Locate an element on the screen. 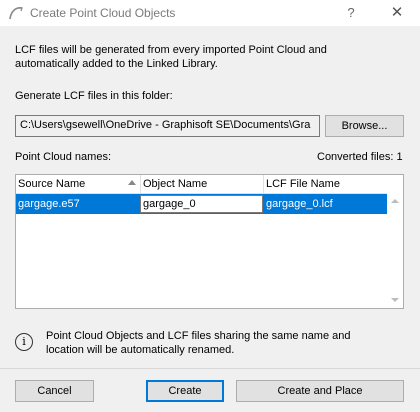 The image size is (420, 412). column-header-lcf-file-name: LCF File Name is located at coordinates (326, 184).